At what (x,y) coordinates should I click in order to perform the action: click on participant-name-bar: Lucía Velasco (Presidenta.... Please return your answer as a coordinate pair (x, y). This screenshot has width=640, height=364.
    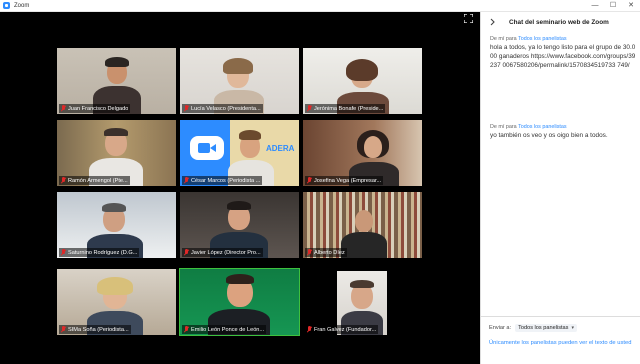
    Looking at the image, I should click on (222, 108).